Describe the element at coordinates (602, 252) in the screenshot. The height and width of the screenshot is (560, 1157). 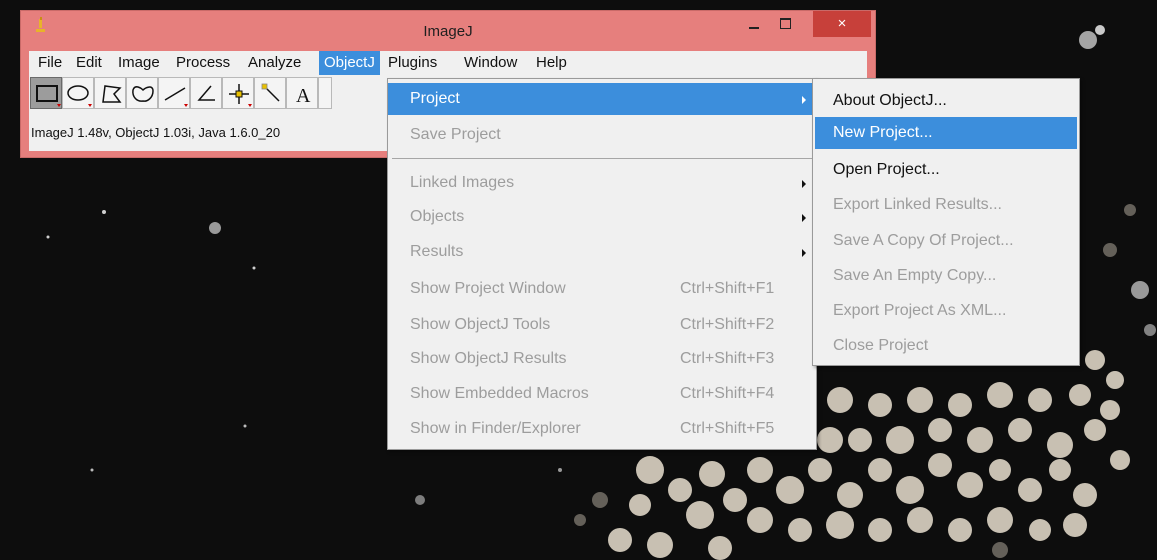
I see `menu-item-results: Results` at that location.